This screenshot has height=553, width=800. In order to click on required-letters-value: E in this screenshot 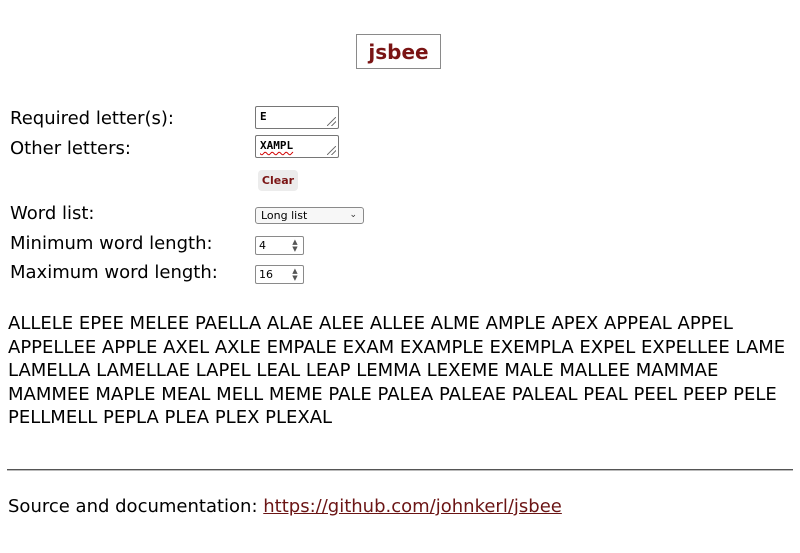, I will do `click(263, 116)`.